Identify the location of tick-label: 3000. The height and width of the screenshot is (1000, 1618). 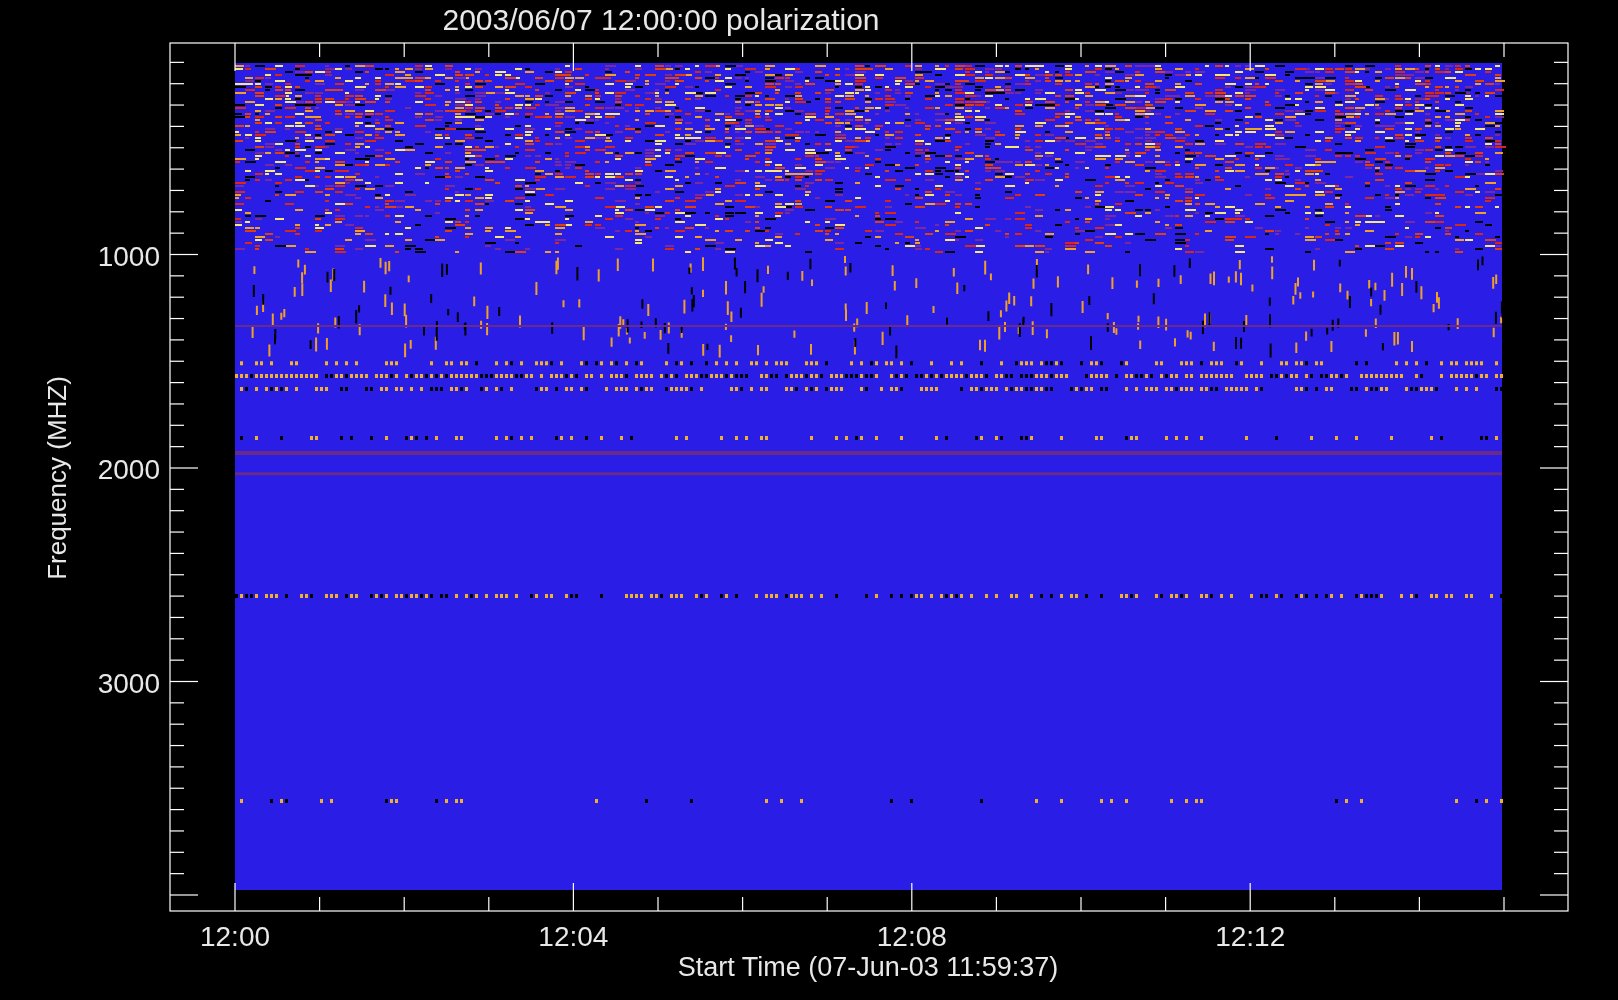
(128, 683).